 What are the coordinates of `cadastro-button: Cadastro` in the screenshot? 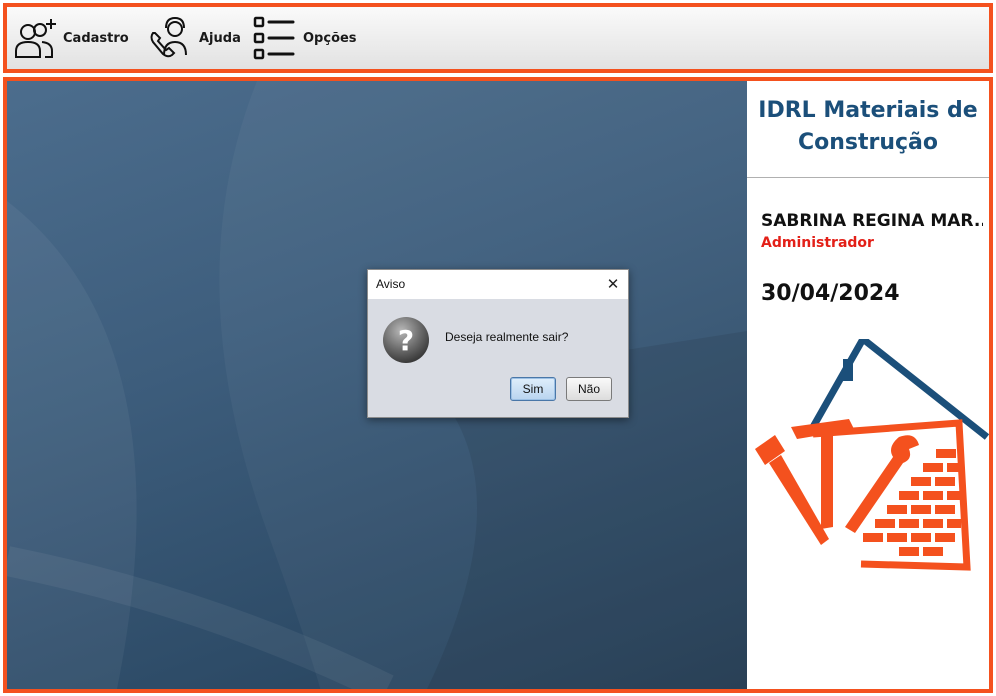 It's located at (70, 38).